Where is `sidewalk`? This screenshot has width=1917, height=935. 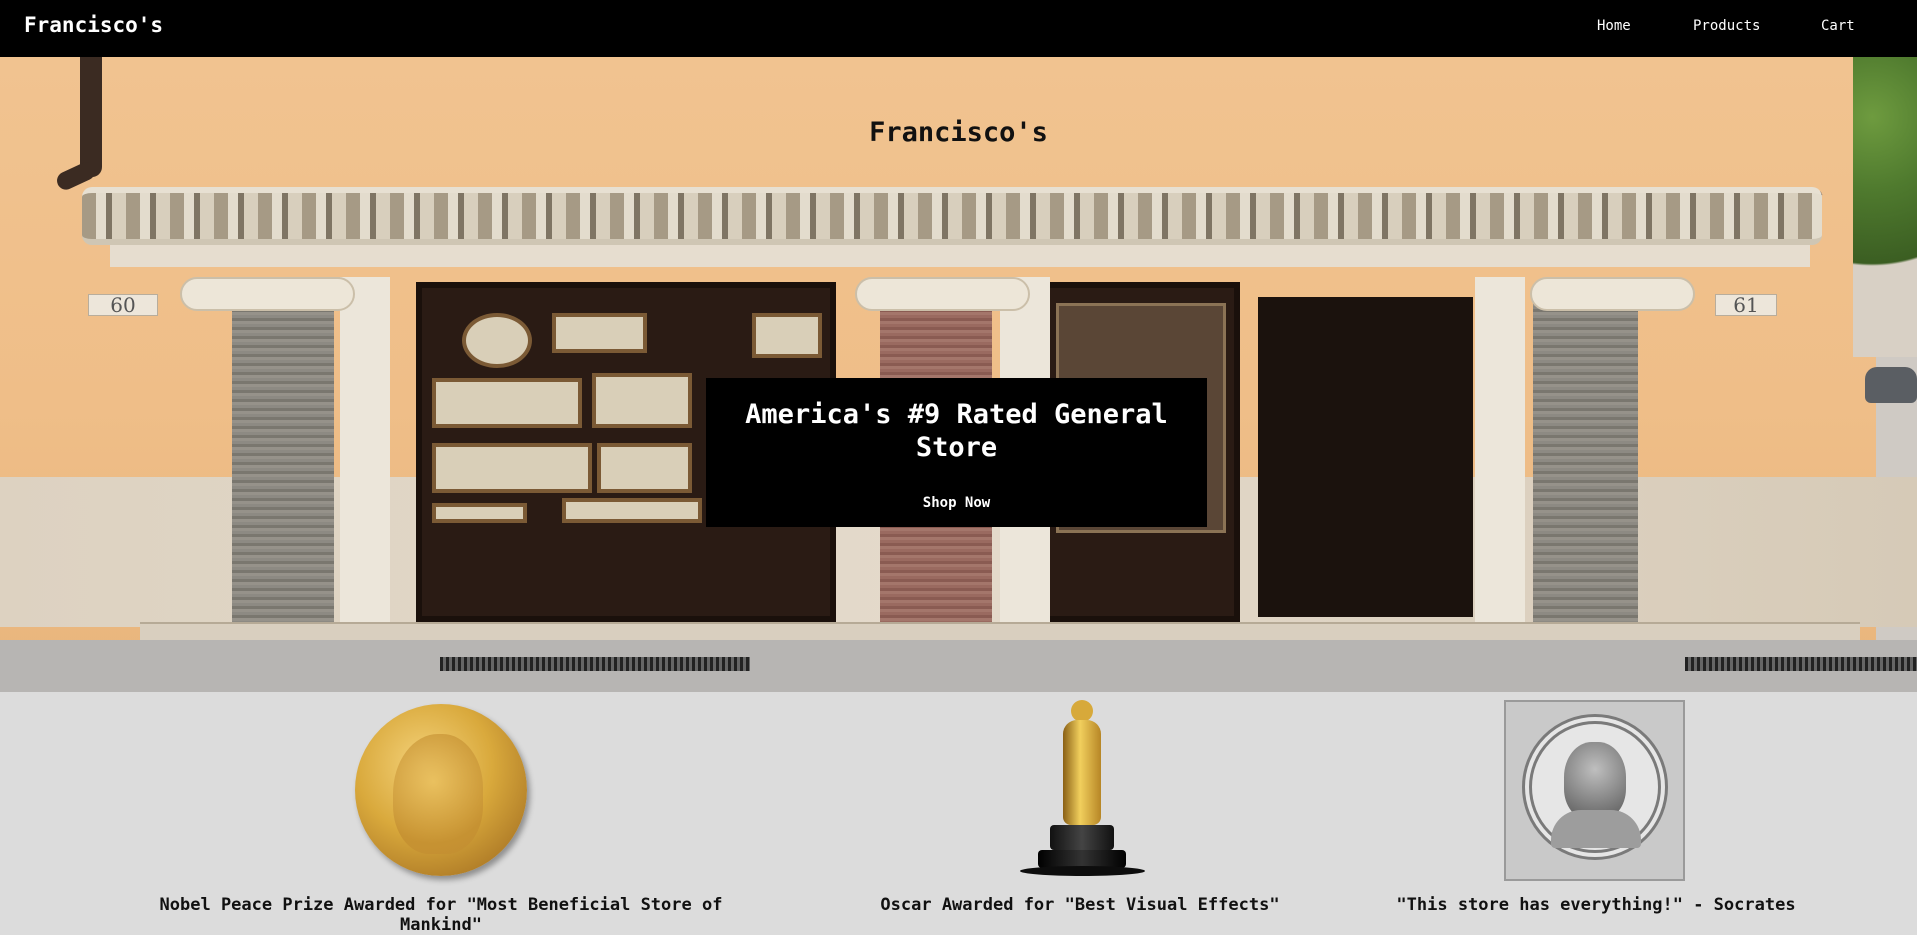 sidewalk is located at coordinates (958, 666).